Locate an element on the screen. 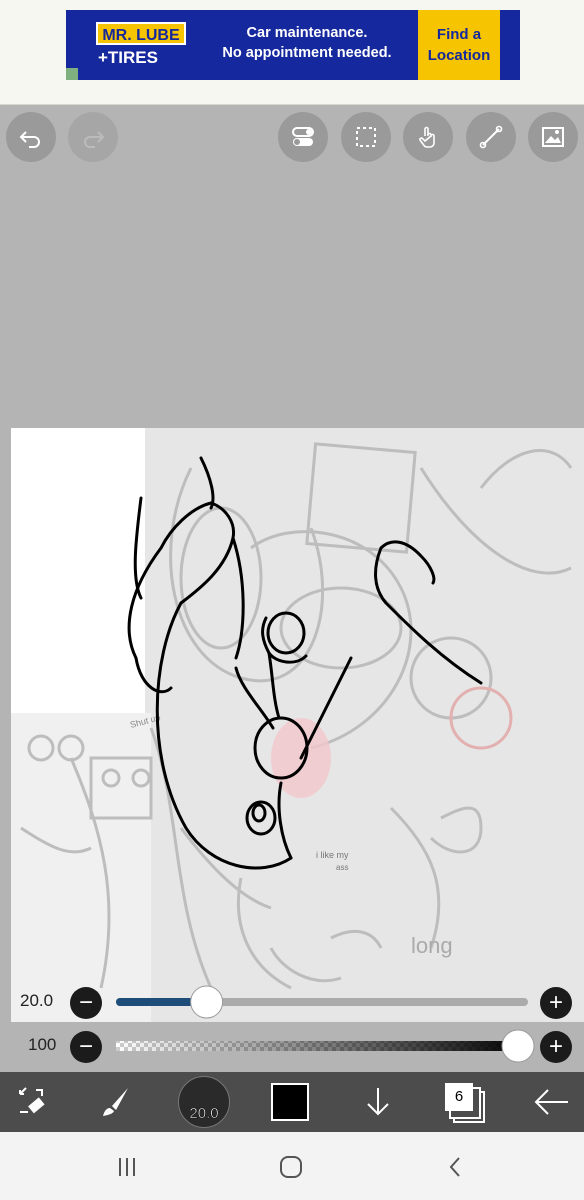 The width and height of the screenshot is (584, 1200). opacity-value: 100 is located at coordinates (42, 1044).